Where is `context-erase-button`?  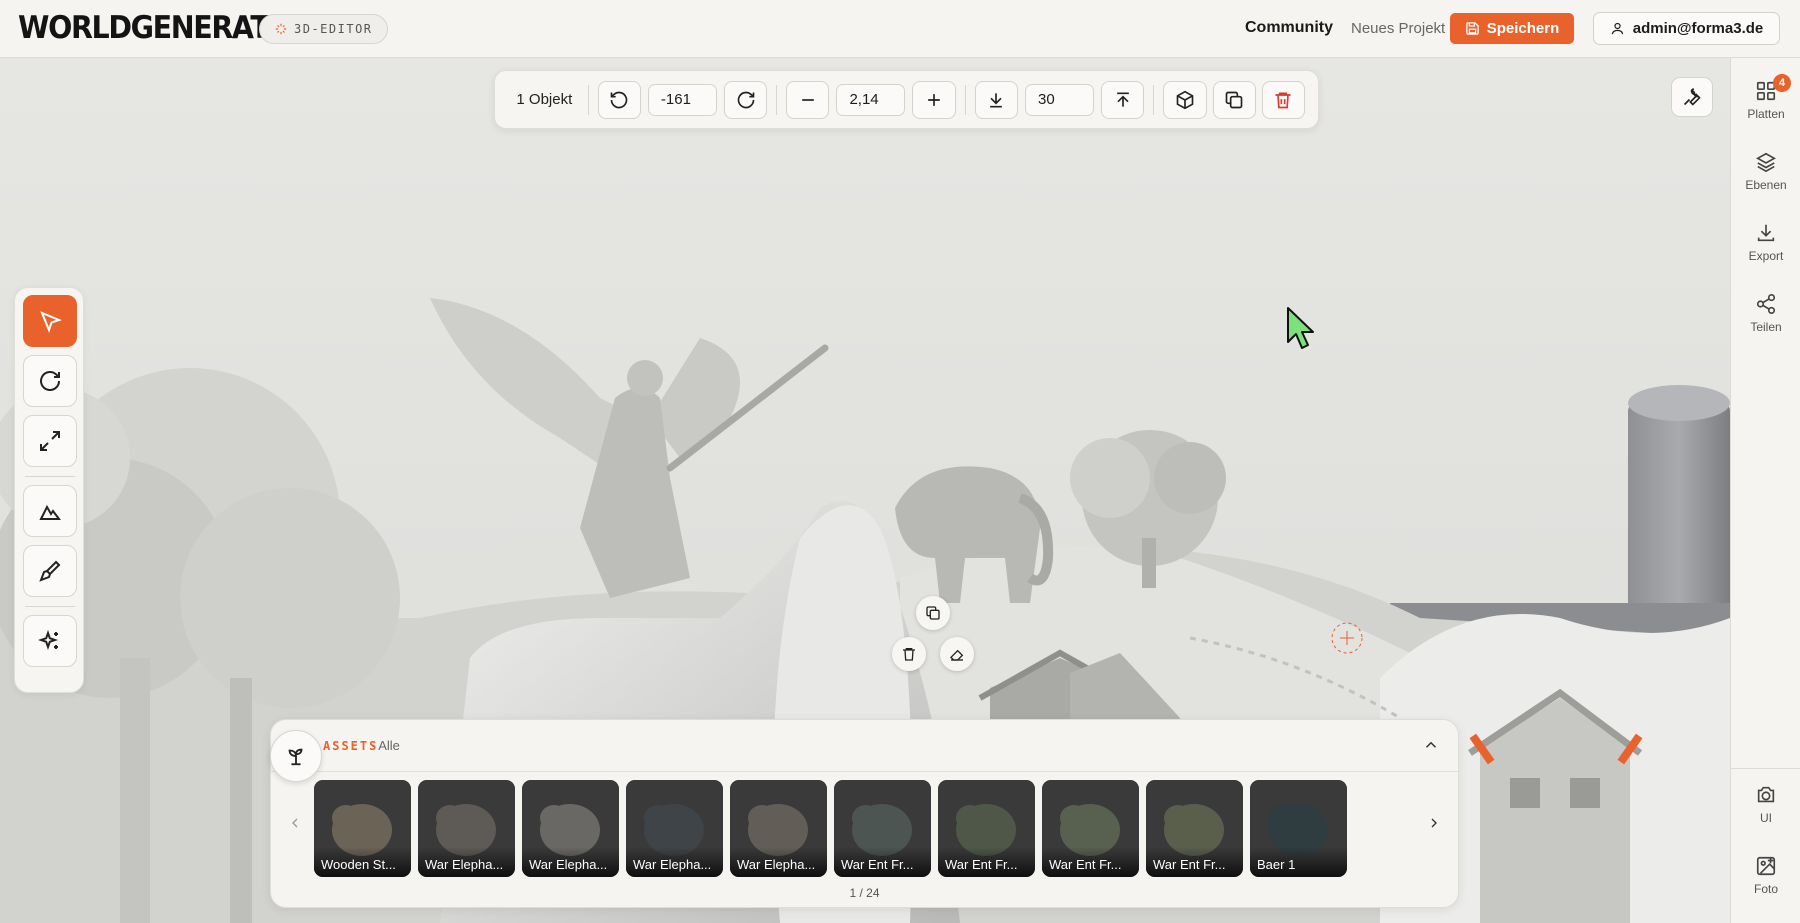 context-erase-button is located at coordinates (957, 654).